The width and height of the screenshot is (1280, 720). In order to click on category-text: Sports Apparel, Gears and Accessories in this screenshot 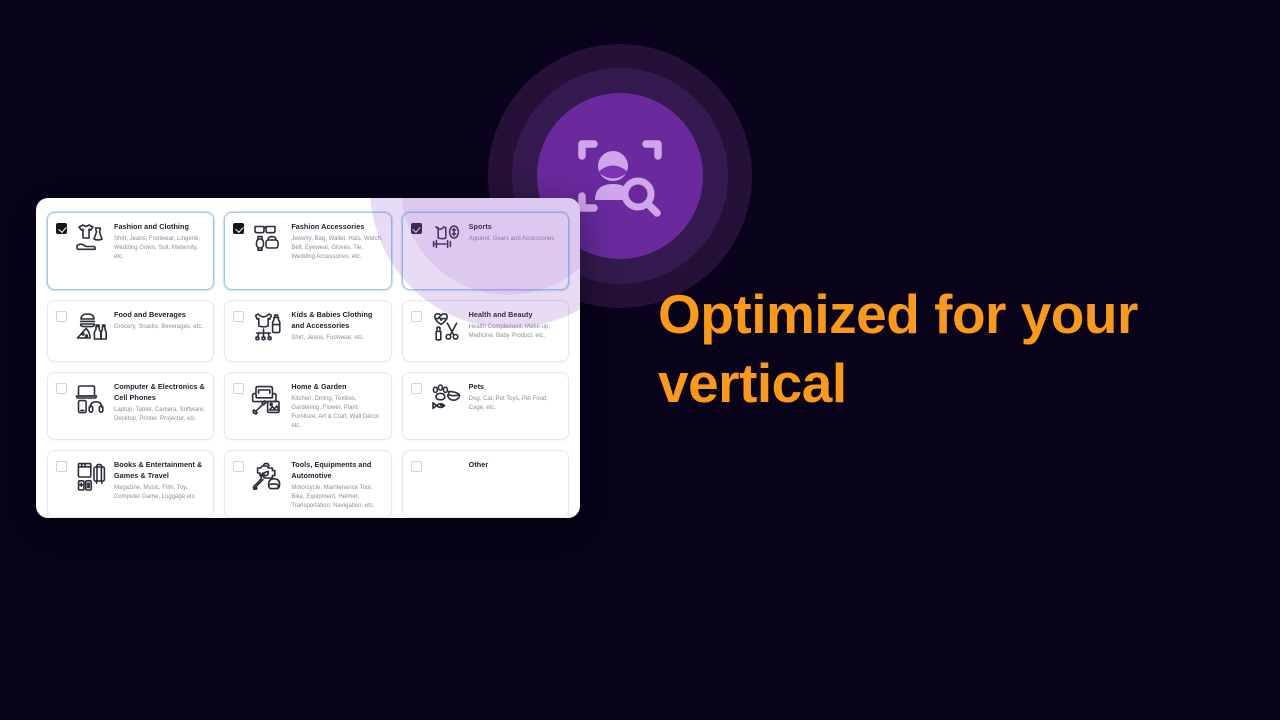, I will do `click(514, 233)`.